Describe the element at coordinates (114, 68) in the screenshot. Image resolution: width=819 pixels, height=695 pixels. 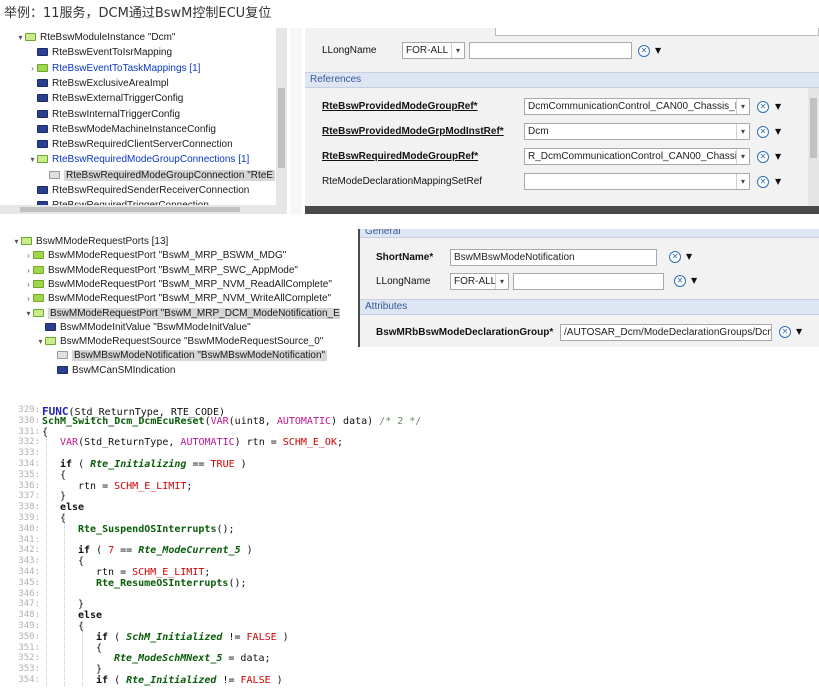
I see `tree-item: › RteBswEventToTaskMappings [1]` at that location.